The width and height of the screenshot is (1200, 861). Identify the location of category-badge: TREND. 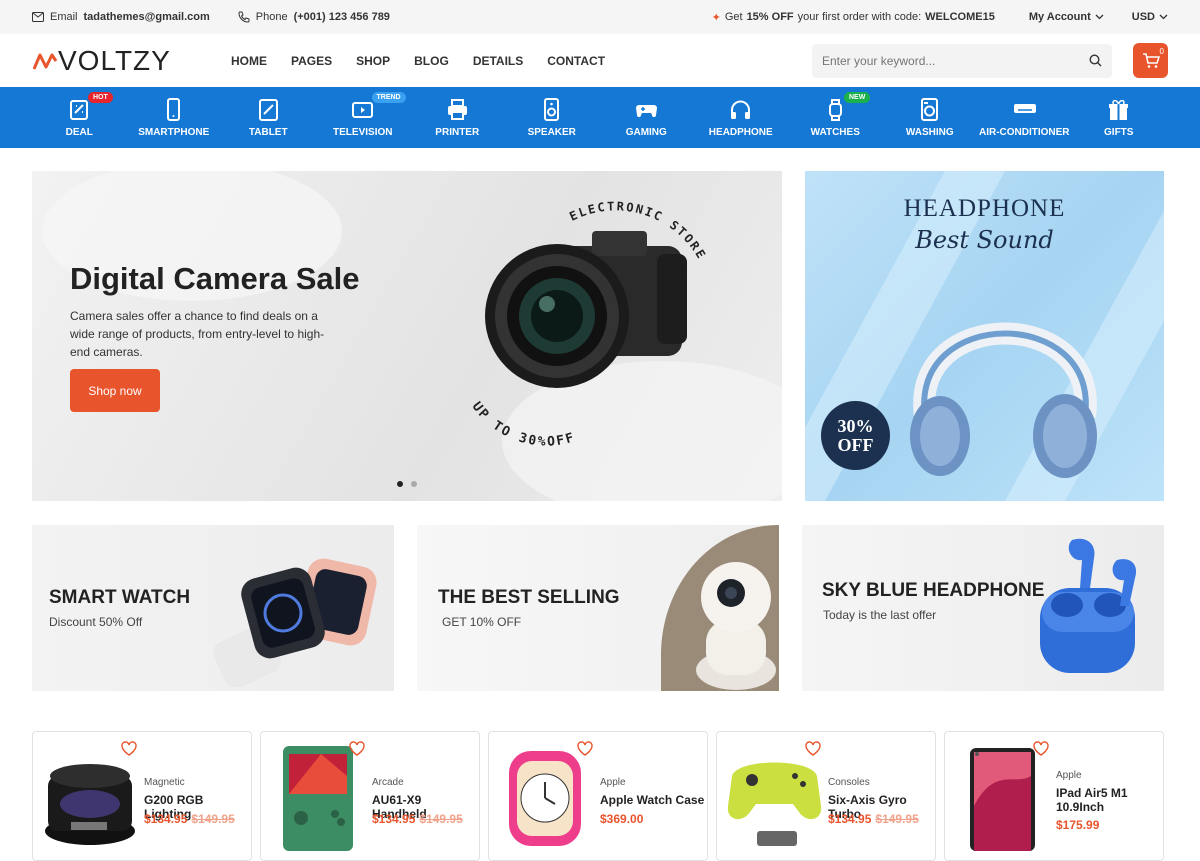
(388, 97).